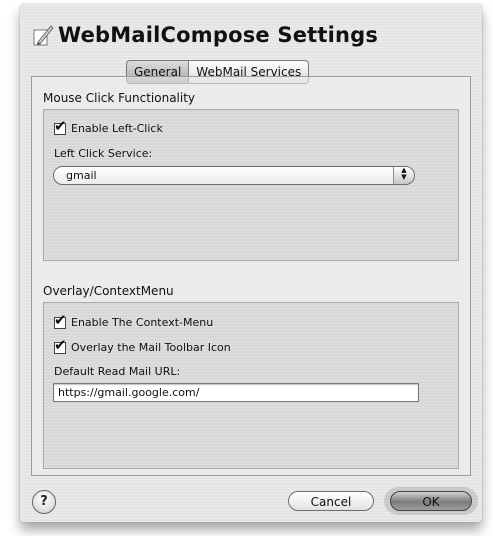  Describe the element at coordinates (119, 98) in the screenshot. I see `mouse-section-title: Mouse Click Functionality` at that location.